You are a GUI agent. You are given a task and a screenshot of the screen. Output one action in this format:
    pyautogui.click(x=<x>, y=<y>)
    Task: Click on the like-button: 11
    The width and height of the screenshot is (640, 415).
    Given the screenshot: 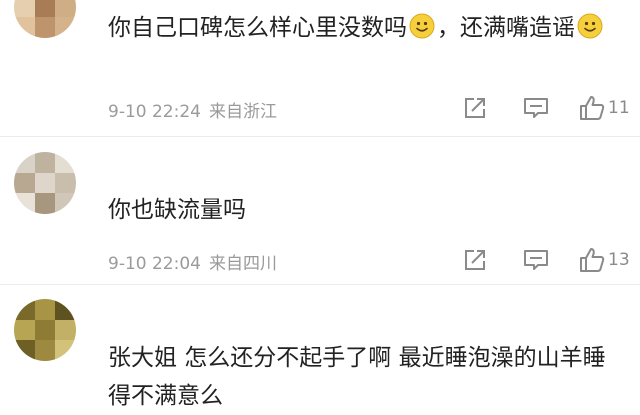 What is the action you would take?
    pyautogui.click(x=604, y=108)
    